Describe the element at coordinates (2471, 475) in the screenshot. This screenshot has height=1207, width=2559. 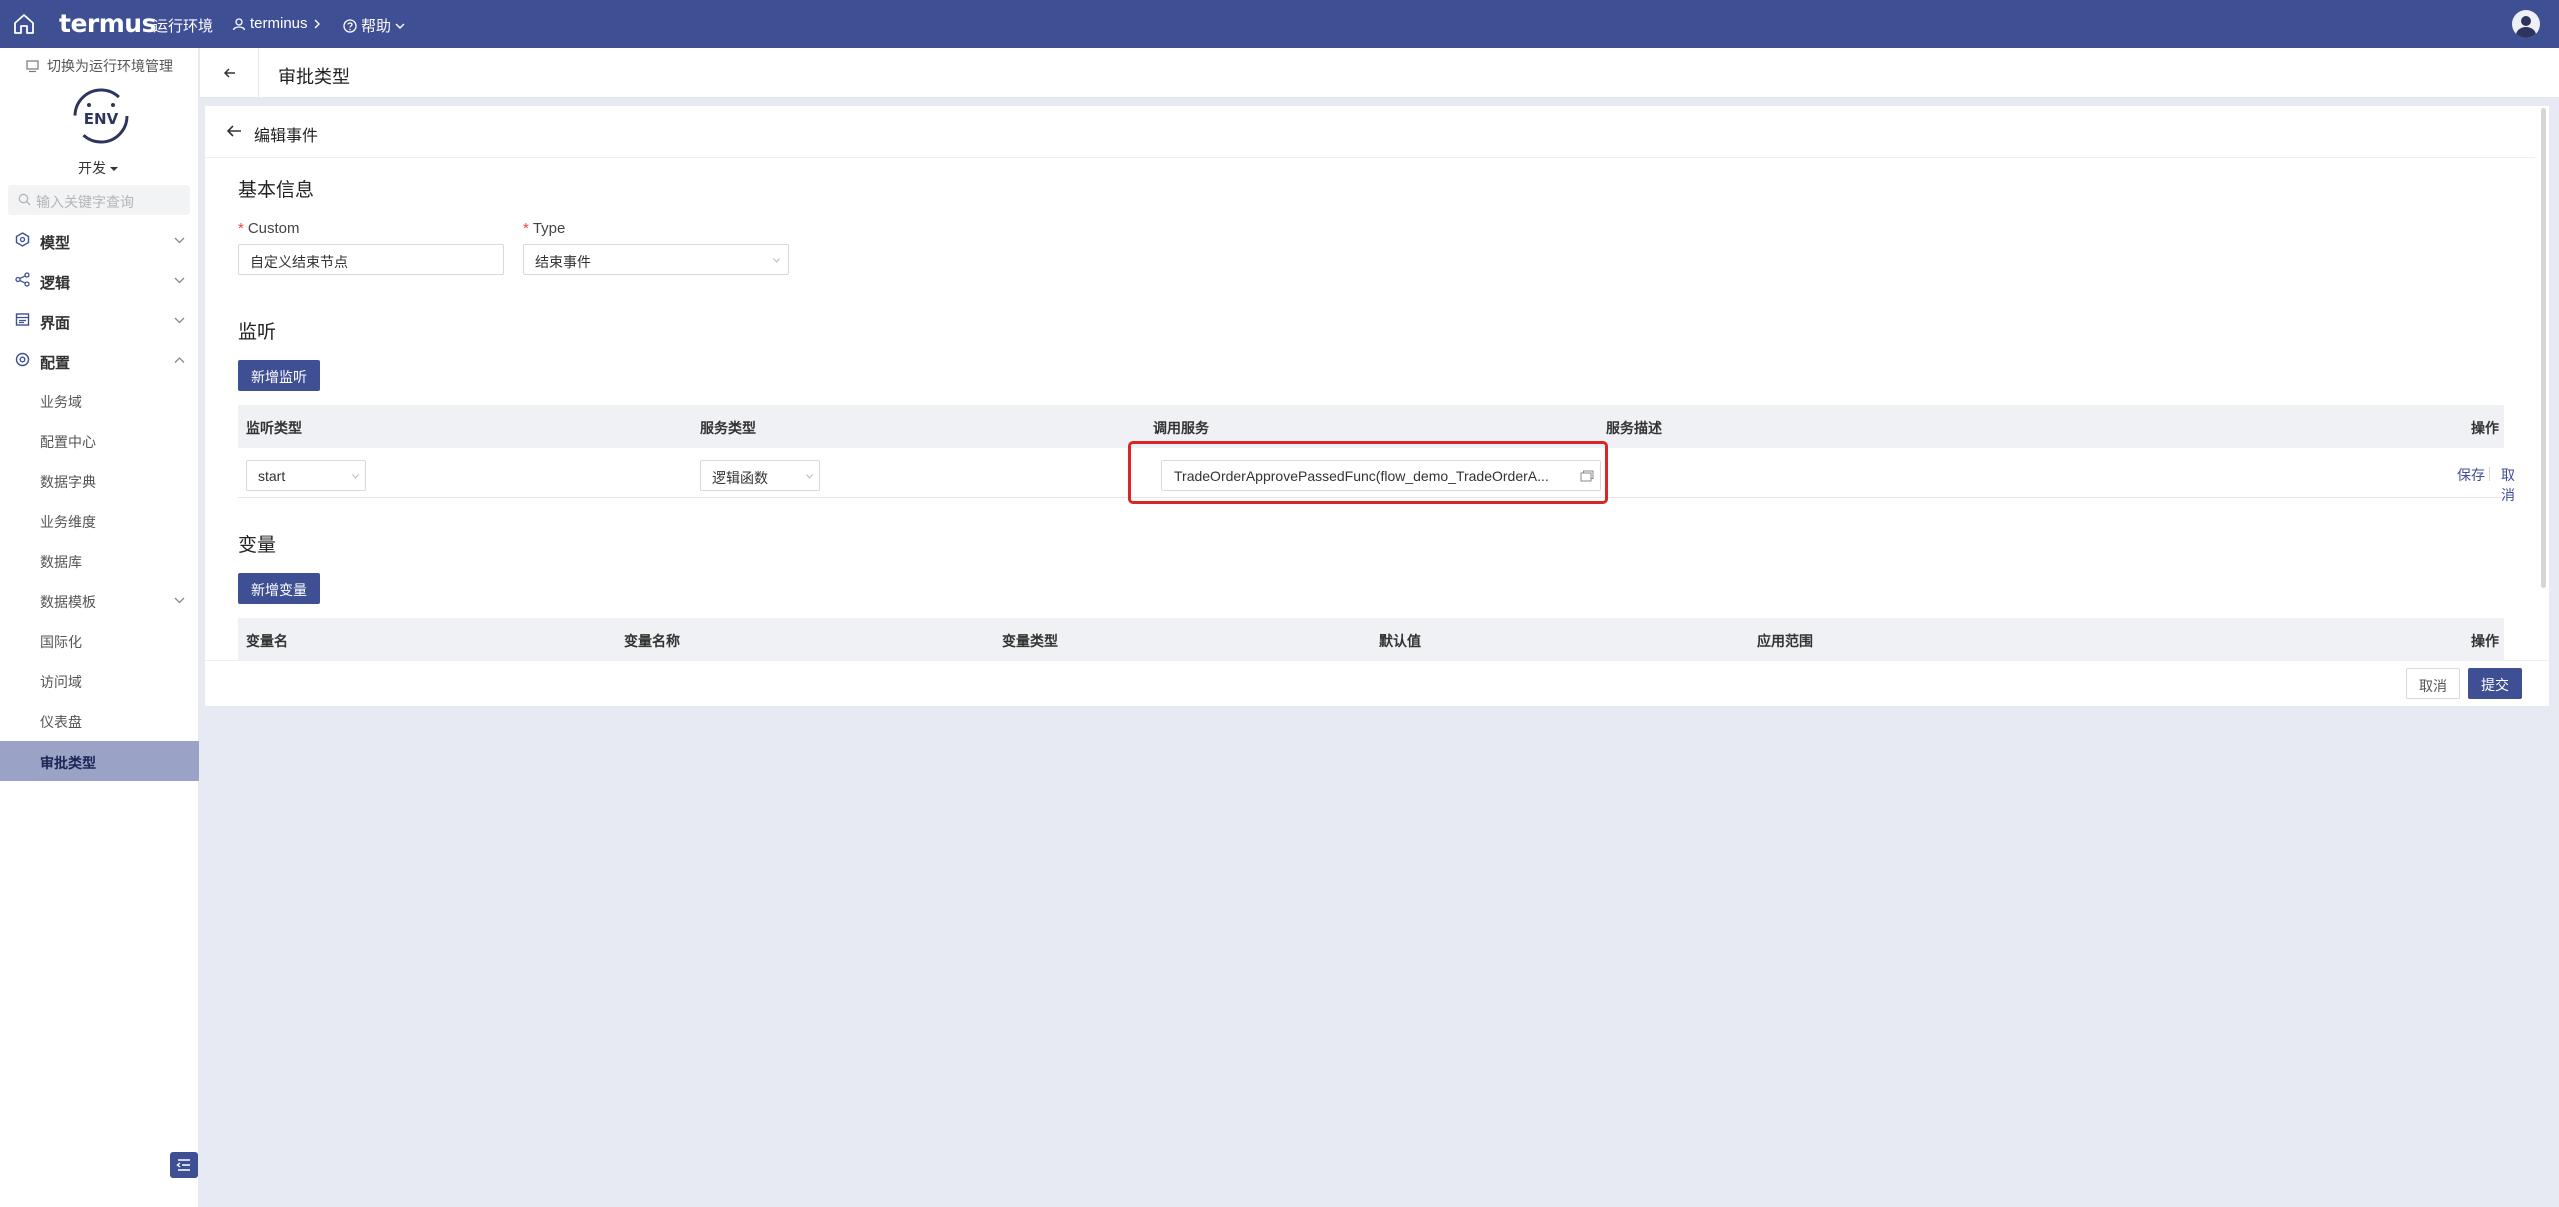
I see `save-link: 保存` at that location.